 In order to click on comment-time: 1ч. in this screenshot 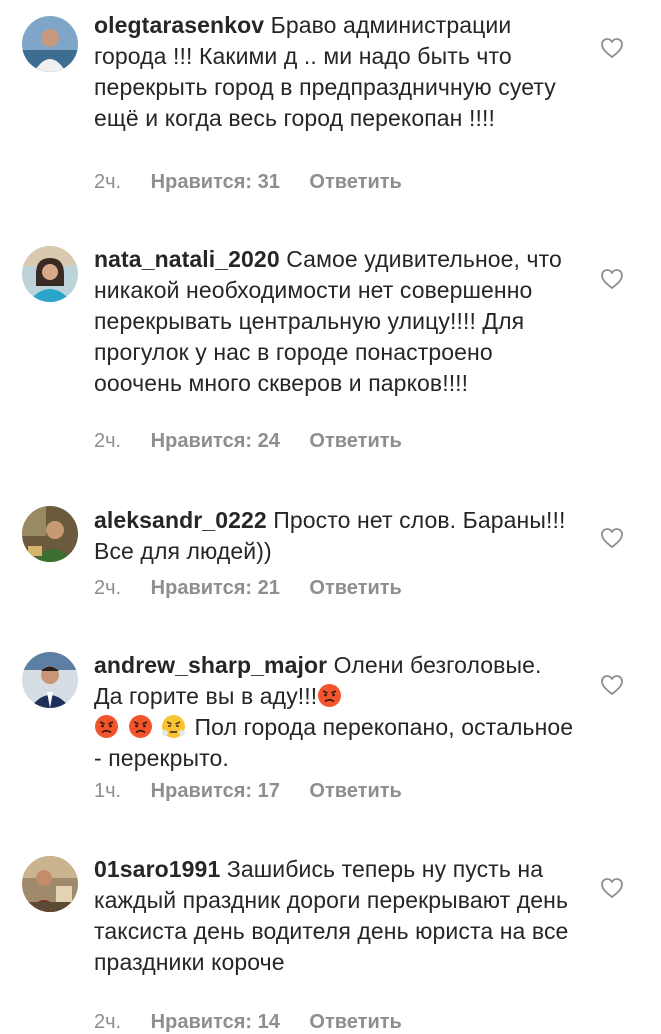, I will do `click(108, 791)`.